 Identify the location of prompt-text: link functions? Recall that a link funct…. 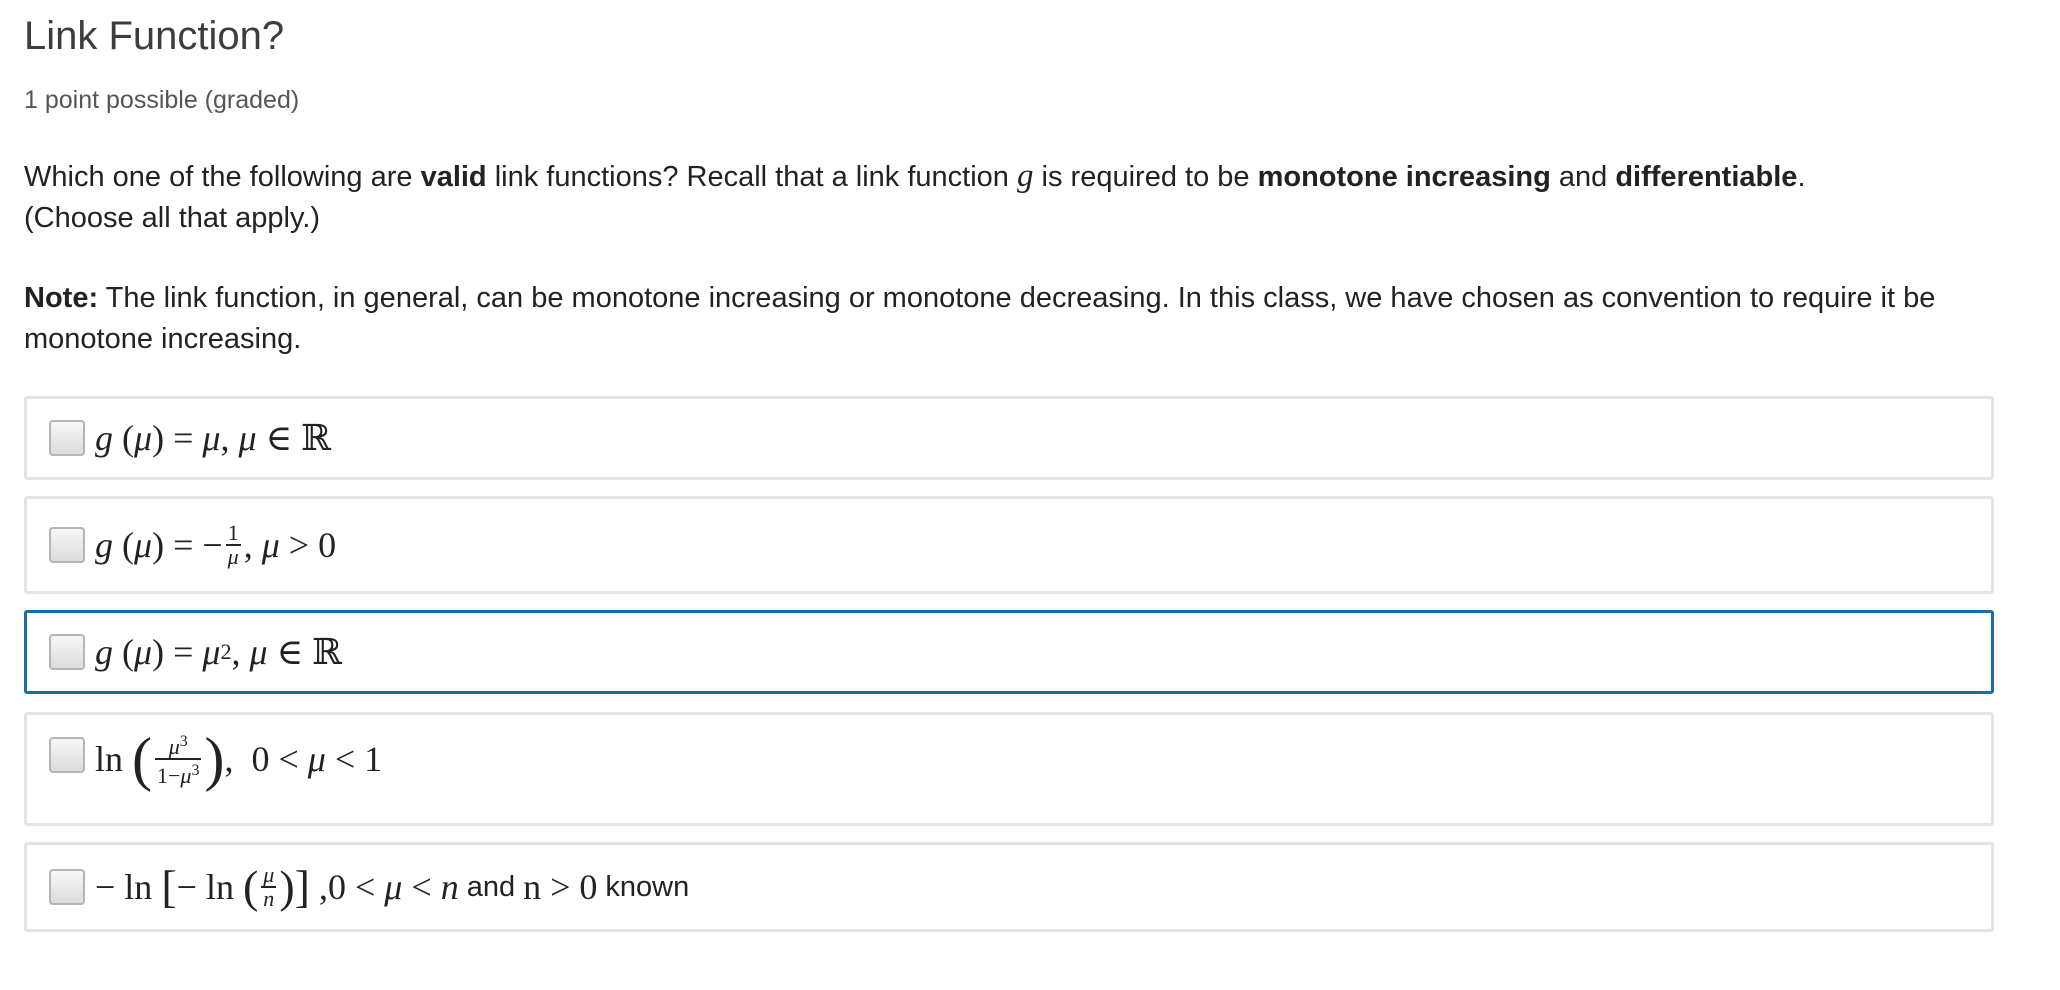
(751, 177).